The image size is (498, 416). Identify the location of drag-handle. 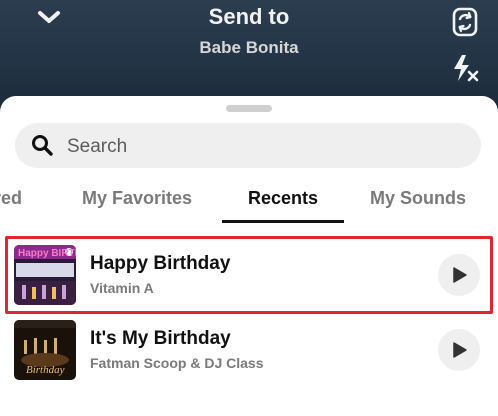
(249, 108).